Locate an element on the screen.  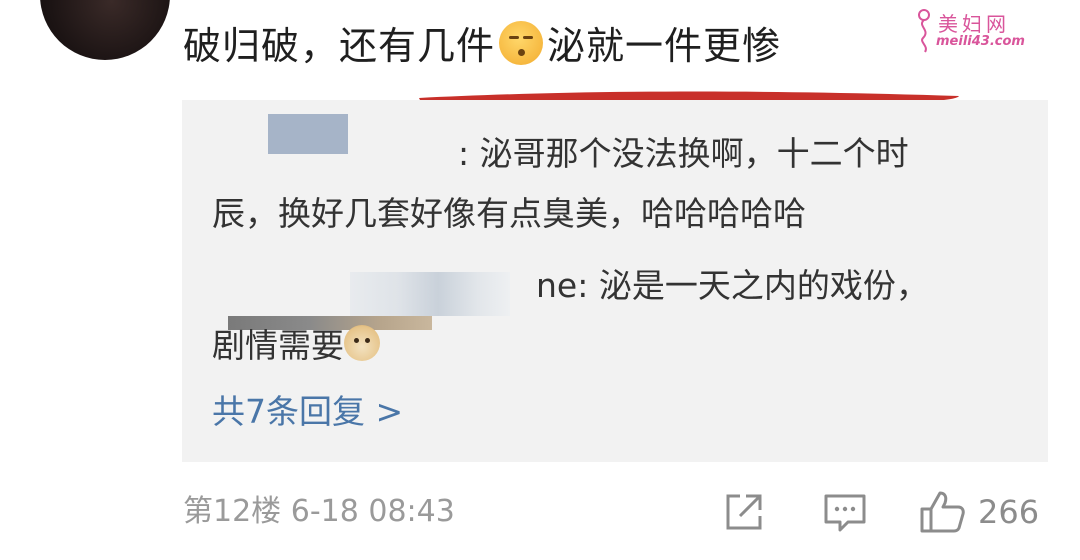
watermark-url: meili43.com is located at coordinates (980, 41).